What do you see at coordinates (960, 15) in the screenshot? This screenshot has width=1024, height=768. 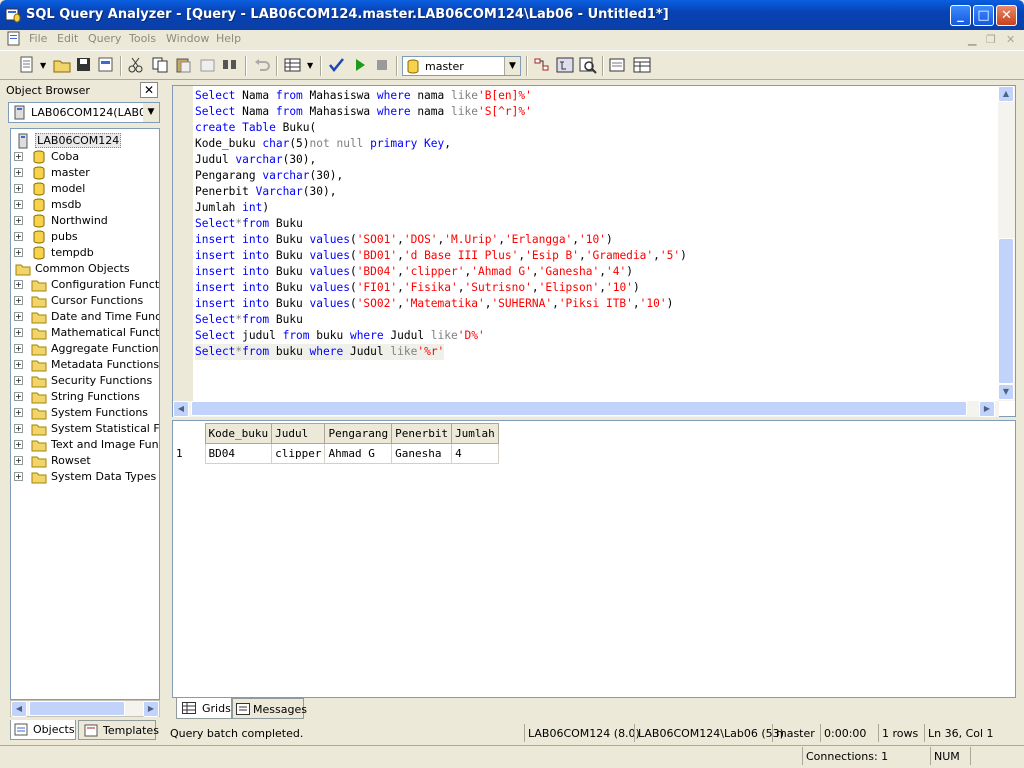 I see `minimize-button: _` at bounding box center [960, 15].